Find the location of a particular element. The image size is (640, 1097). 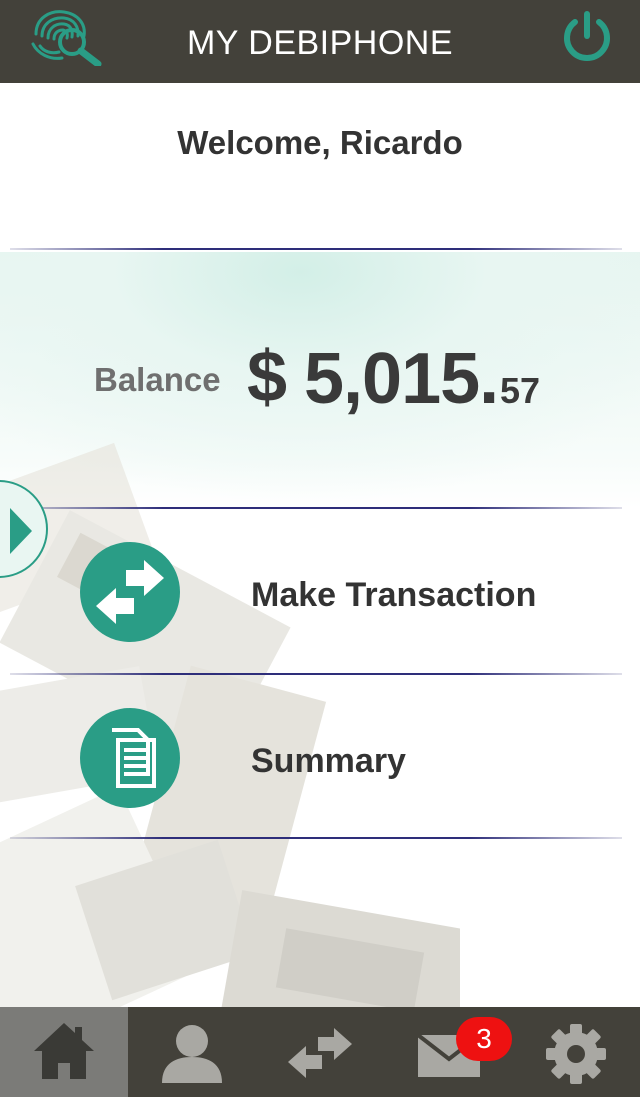

bottom-tab-bar is located at coordinates (320, 1052).